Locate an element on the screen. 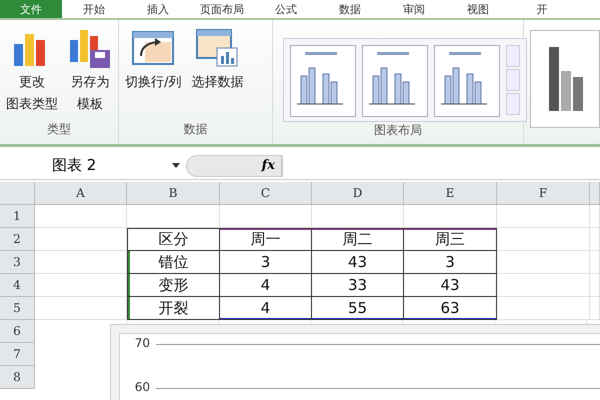 This screenshot has height=400, width=600. insert-function-button: fx is located at coordinates (234, 165).